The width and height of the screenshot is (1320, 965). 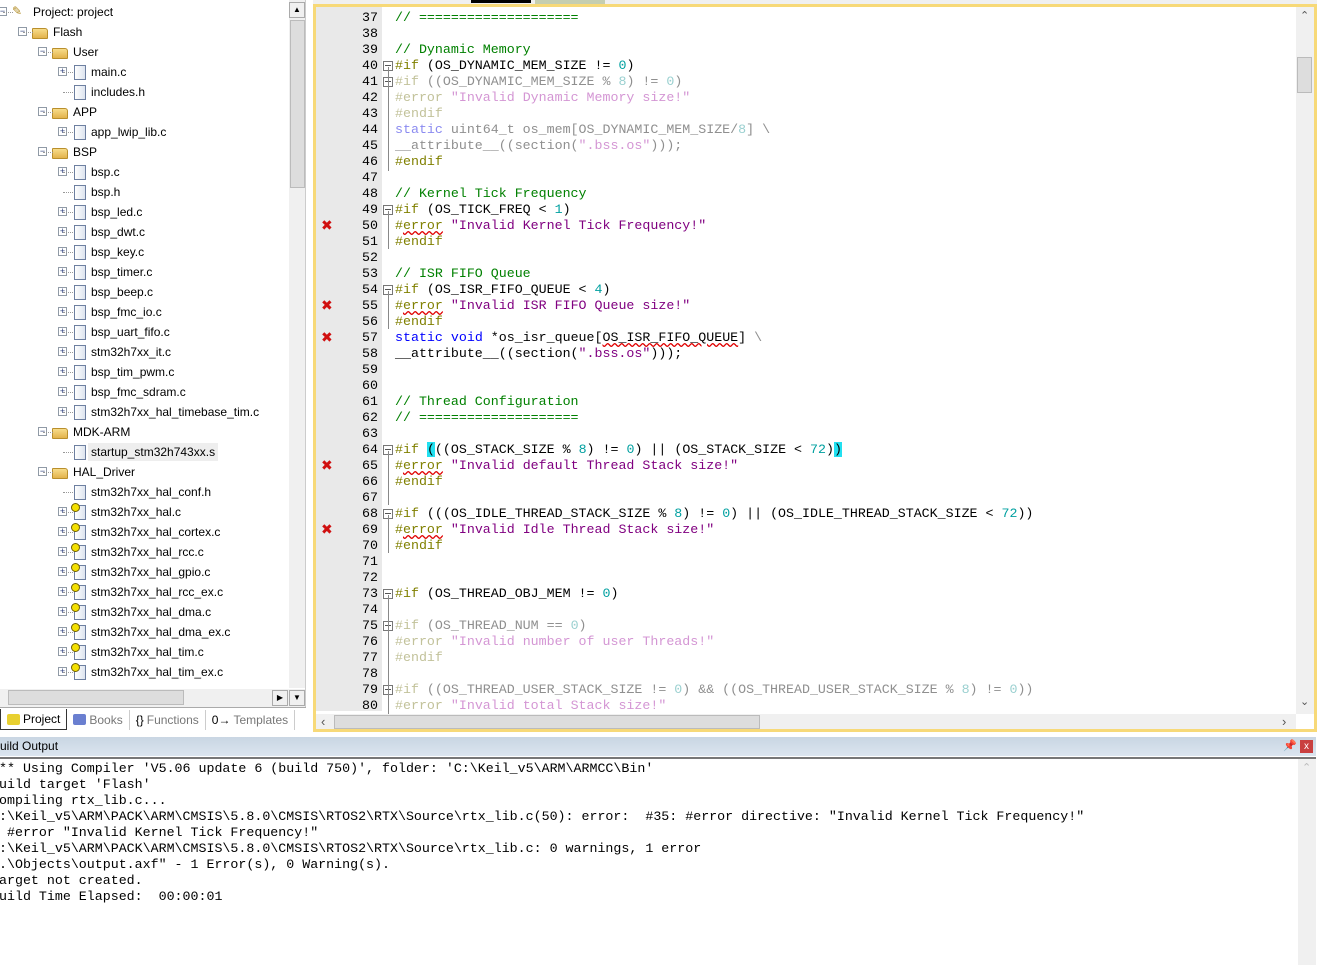 I want to click on code-line: 74, so click(x=806, y=610).